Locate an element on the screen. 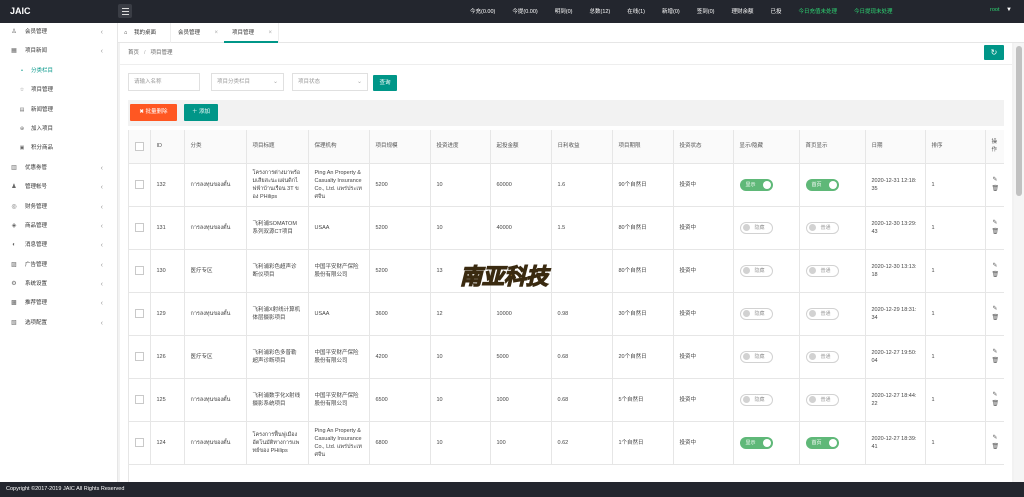 This screenshot has width=1024, height=497. sidebar-item: ▧ 选项配置 ‹ is located at coordinates (58, 323).